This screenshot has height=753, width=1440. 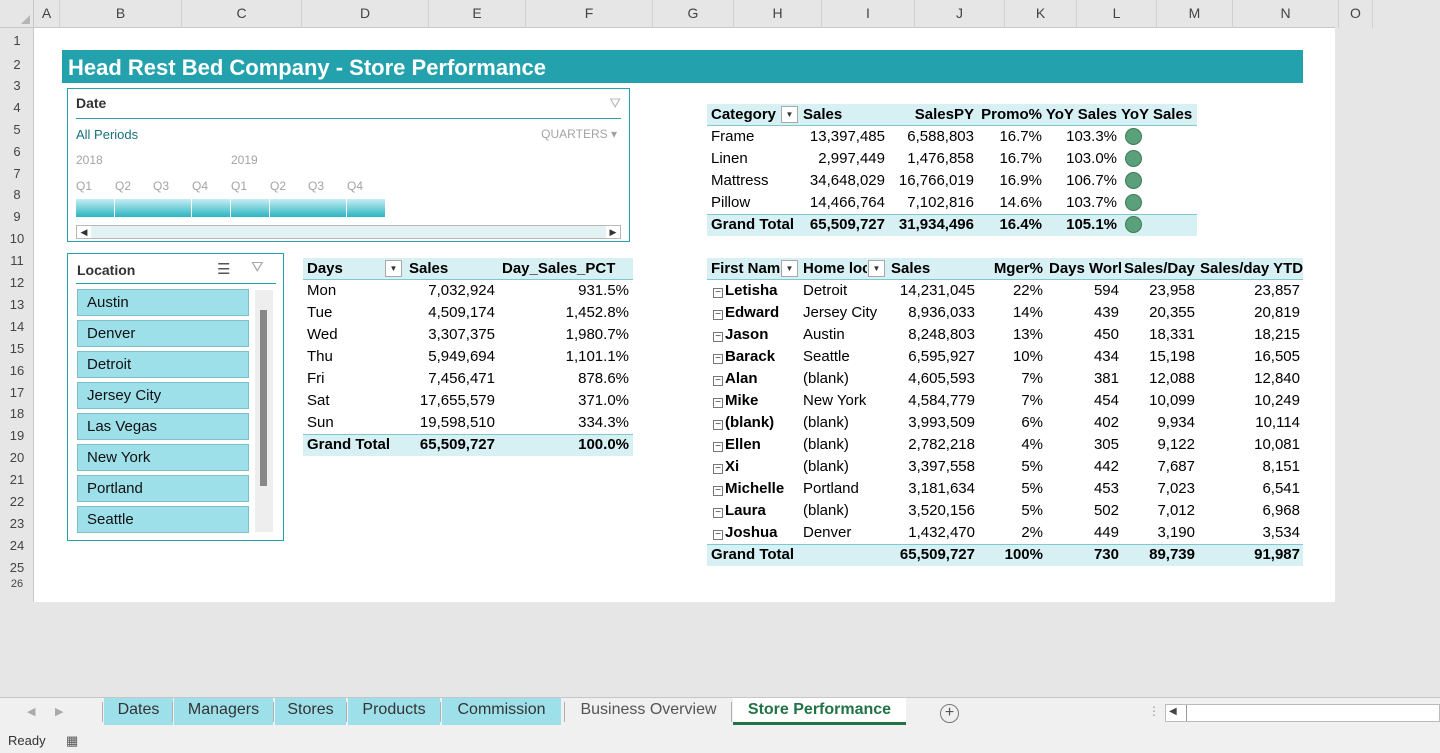 What do you see at coordinates (17, 546) in the screenshot?
I see `row-header: 24` at bounding box center [17, 546].